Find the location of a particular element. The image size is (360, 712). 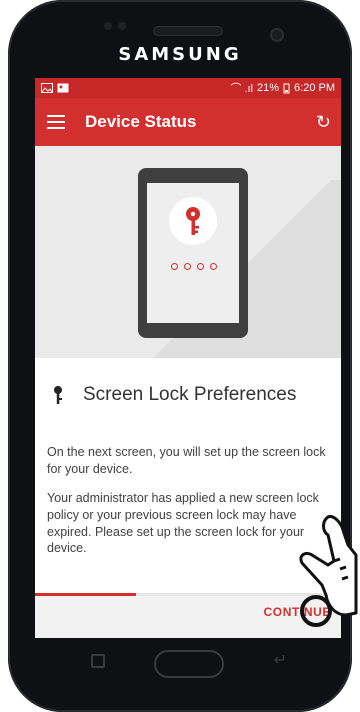

back-icon: ↵ is located at coordinates (280, 660).